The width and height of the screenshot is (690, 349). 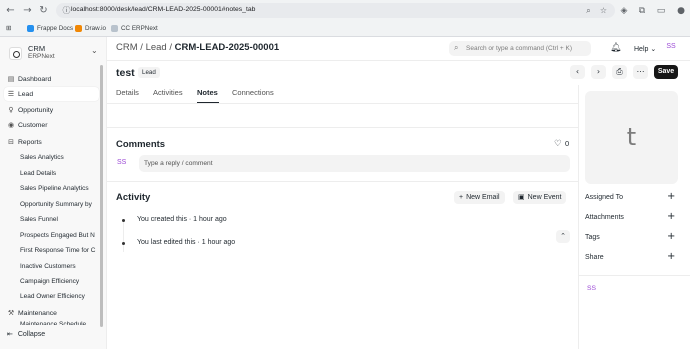 What do you see at coordinates (567, 143) in the screenshot?
I see `like-count: 0` at bounding box center [567, 143].